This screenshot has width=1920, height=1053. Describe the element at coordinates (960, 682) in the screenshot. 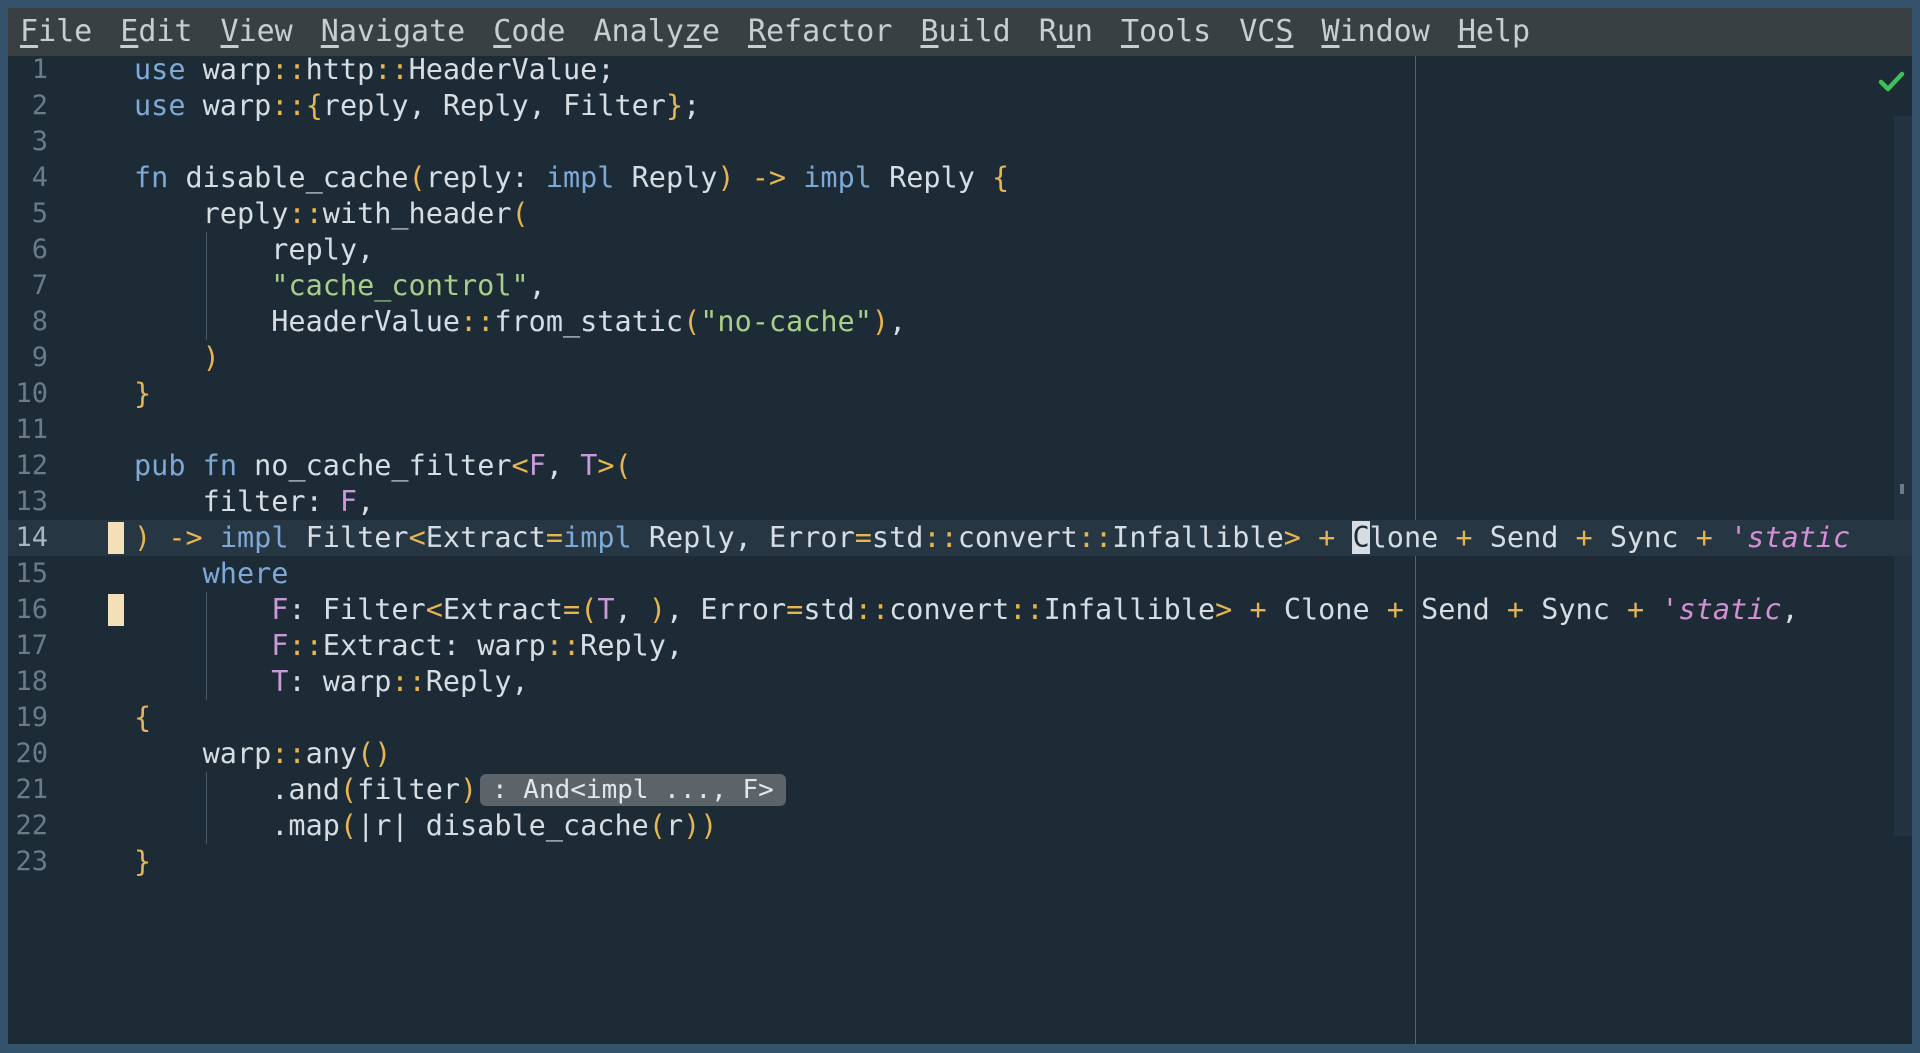

I see `code-line: 18 T: warp::Reply,` at that location.